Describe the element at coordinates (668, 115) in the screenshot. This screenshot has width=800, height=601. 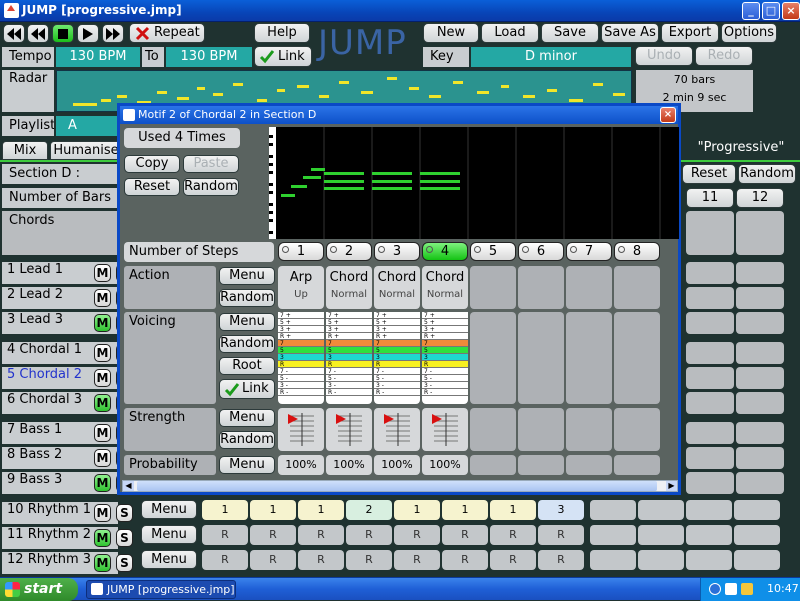
I see `dialog-close-button: ×` at that location.